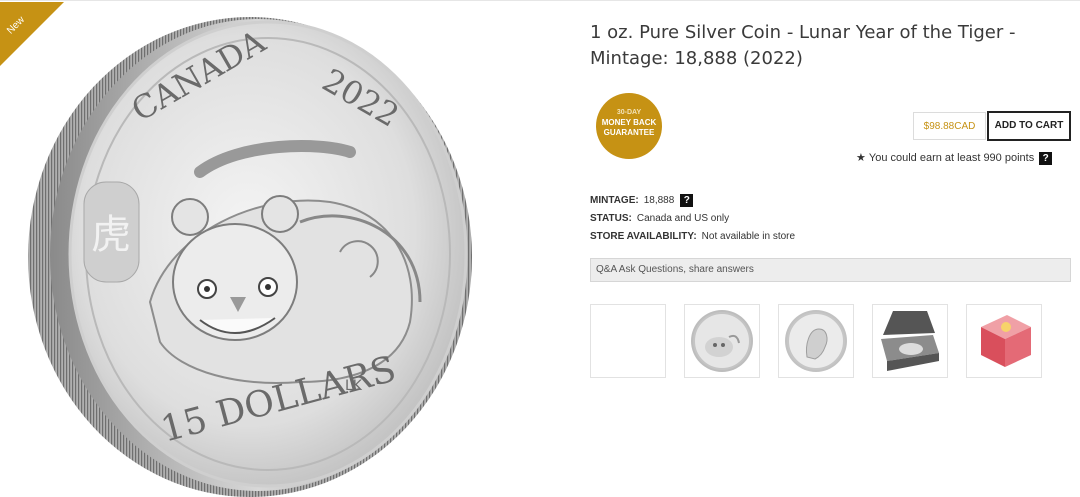  I want to click on spec-mintage: MINTAGE: 18,888?, so click(692, 201).